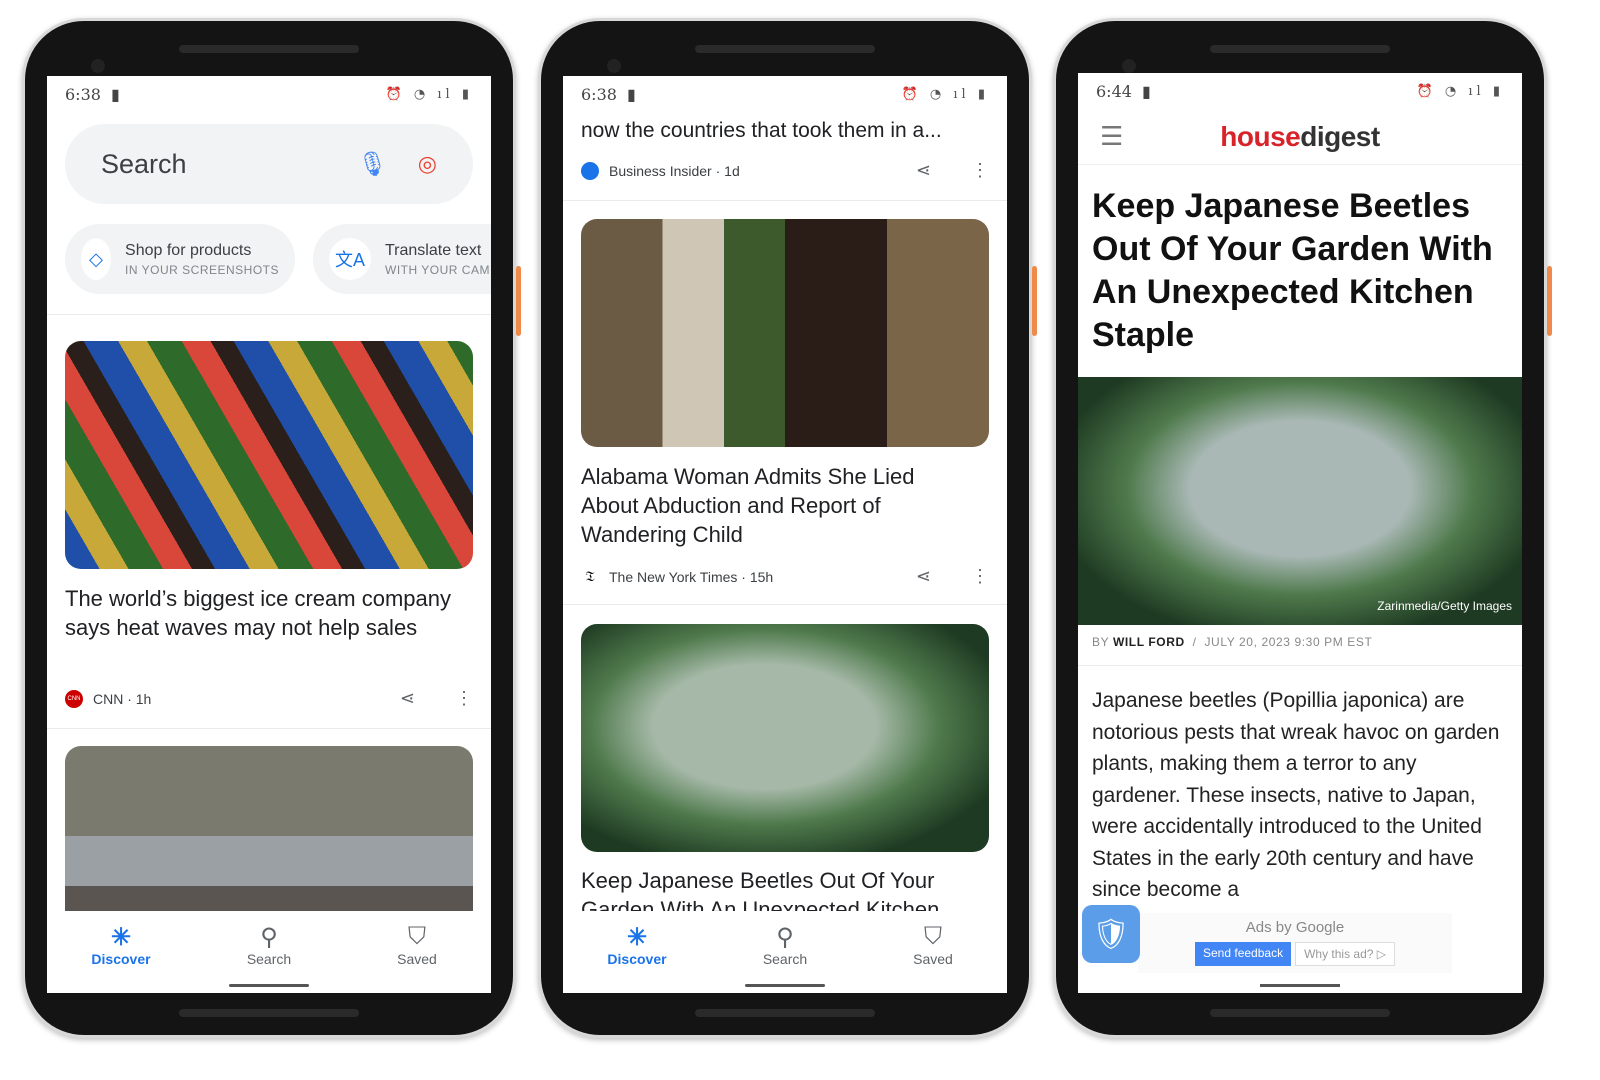 This screenshot has height=1080, width=1600. I want to click on byline: BY WILL FORD / JULY 20, 2023 9:30 PM EST, so click(1232, 642).